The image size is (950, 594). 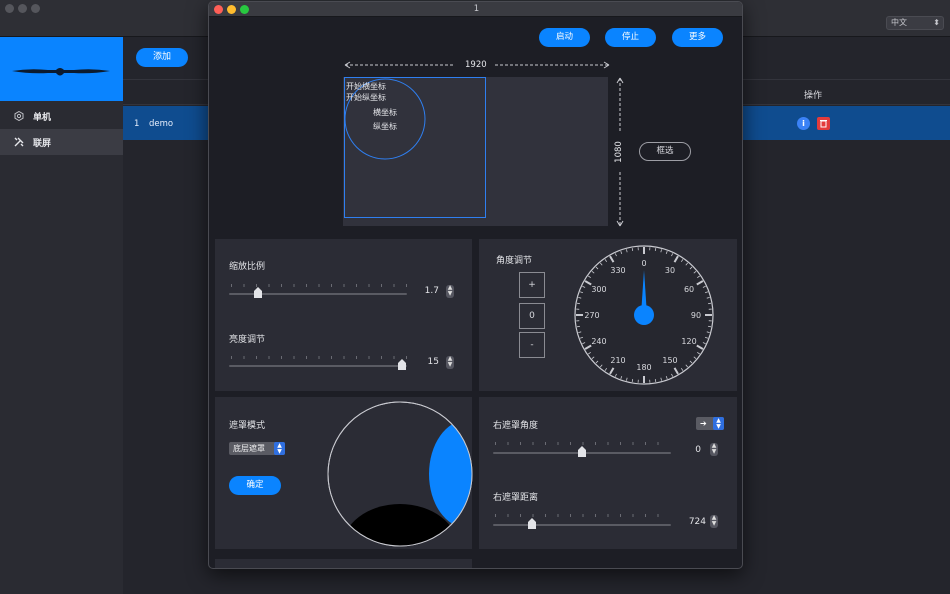 What do you see at coordinates (532, 316) in the screenshot?
I see `angle-value-field: 0` at bounding box center [532, 316].